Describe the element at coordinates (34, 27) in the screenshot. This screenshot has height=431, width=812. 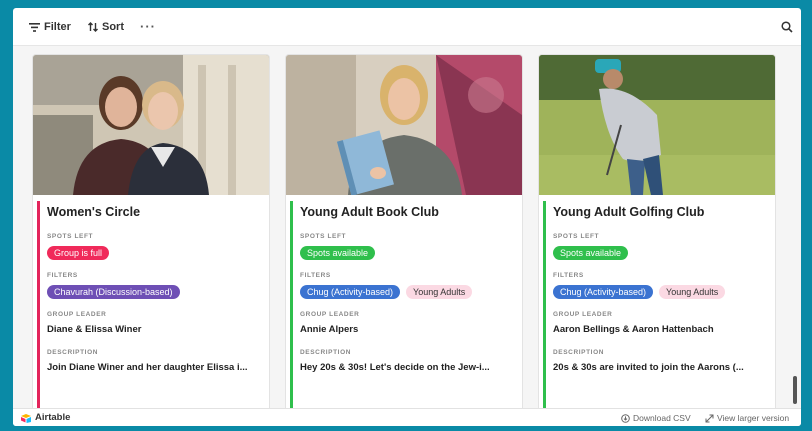
I see `filter-icon` at that location.